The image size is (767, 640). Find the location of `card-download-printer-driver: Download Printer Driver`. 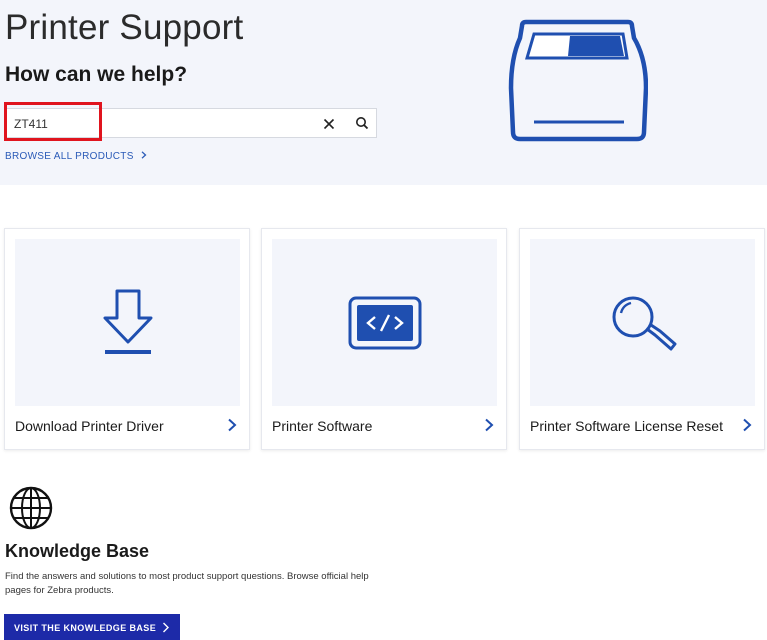

card-download-printer-driver: Download Printer Driver is located at coordinates (127, 339).